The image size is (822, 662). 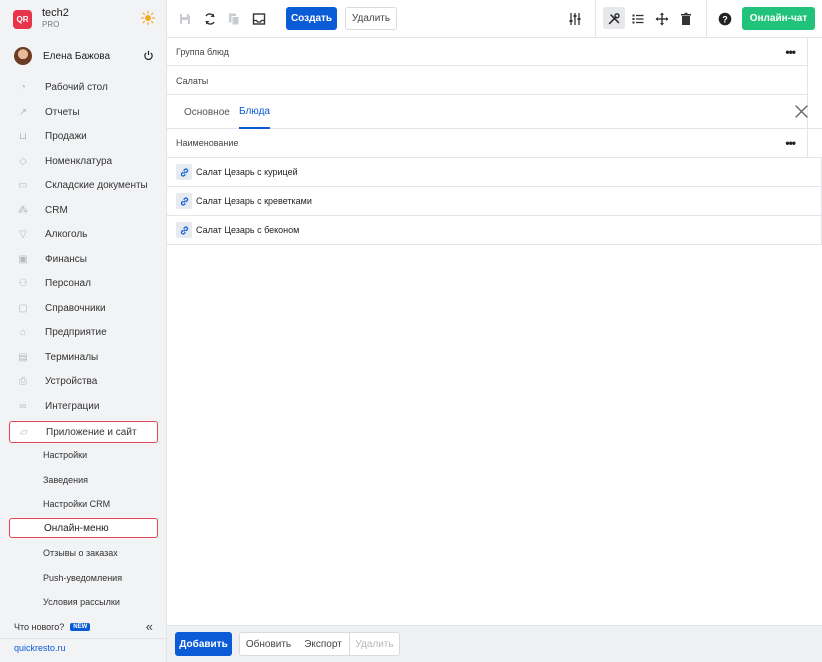 What do you see at coordinates (72, 357) in the screenshot?
I see `sidebar-item-label: Терминалы` at bounding box center [72, 357].